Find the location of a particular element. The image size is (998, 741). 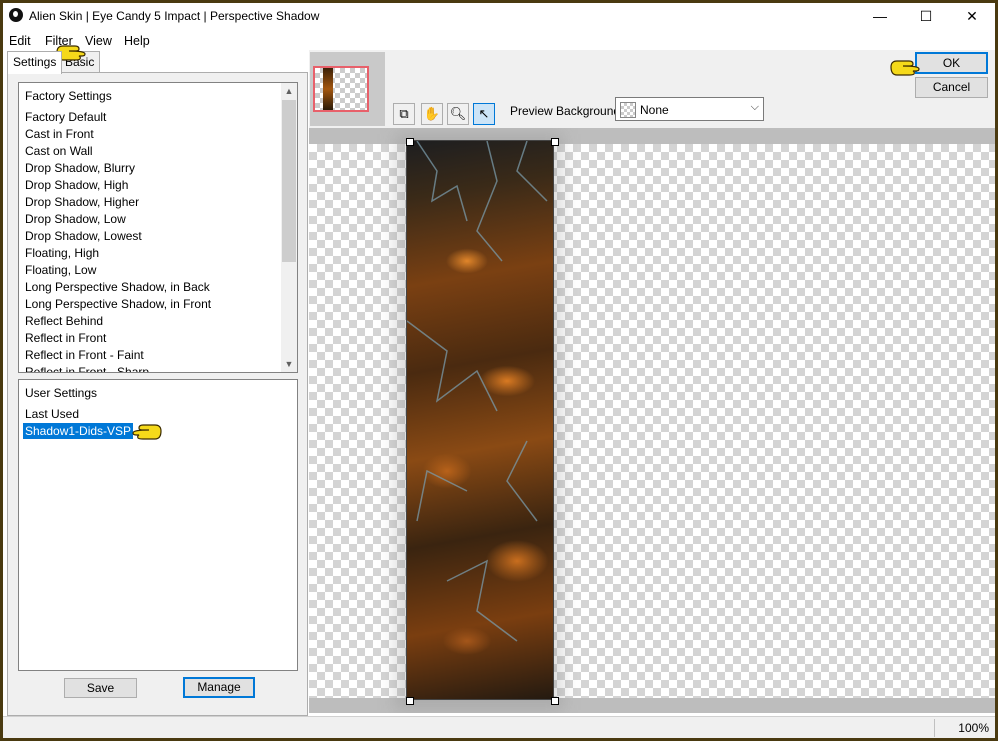

zoom-icon: 🔍︎ is located at coordinates (458, 114).